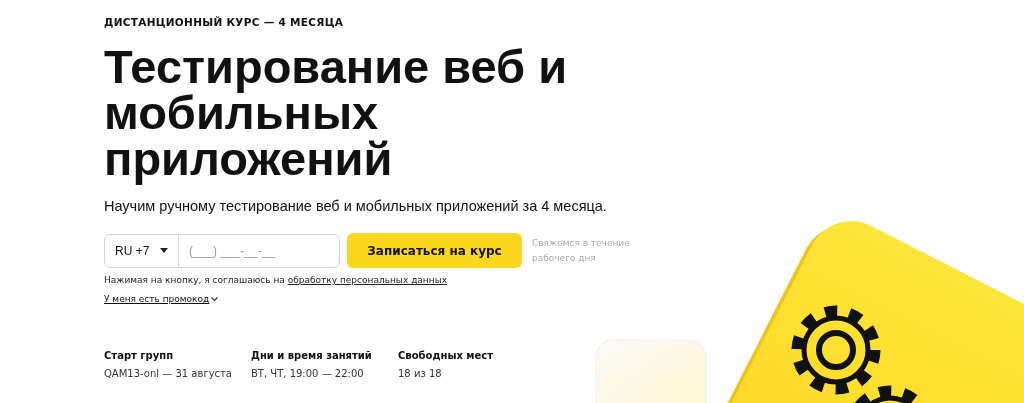  I want to click on privacy-link: обработку персональных данных, so click(367, 280).